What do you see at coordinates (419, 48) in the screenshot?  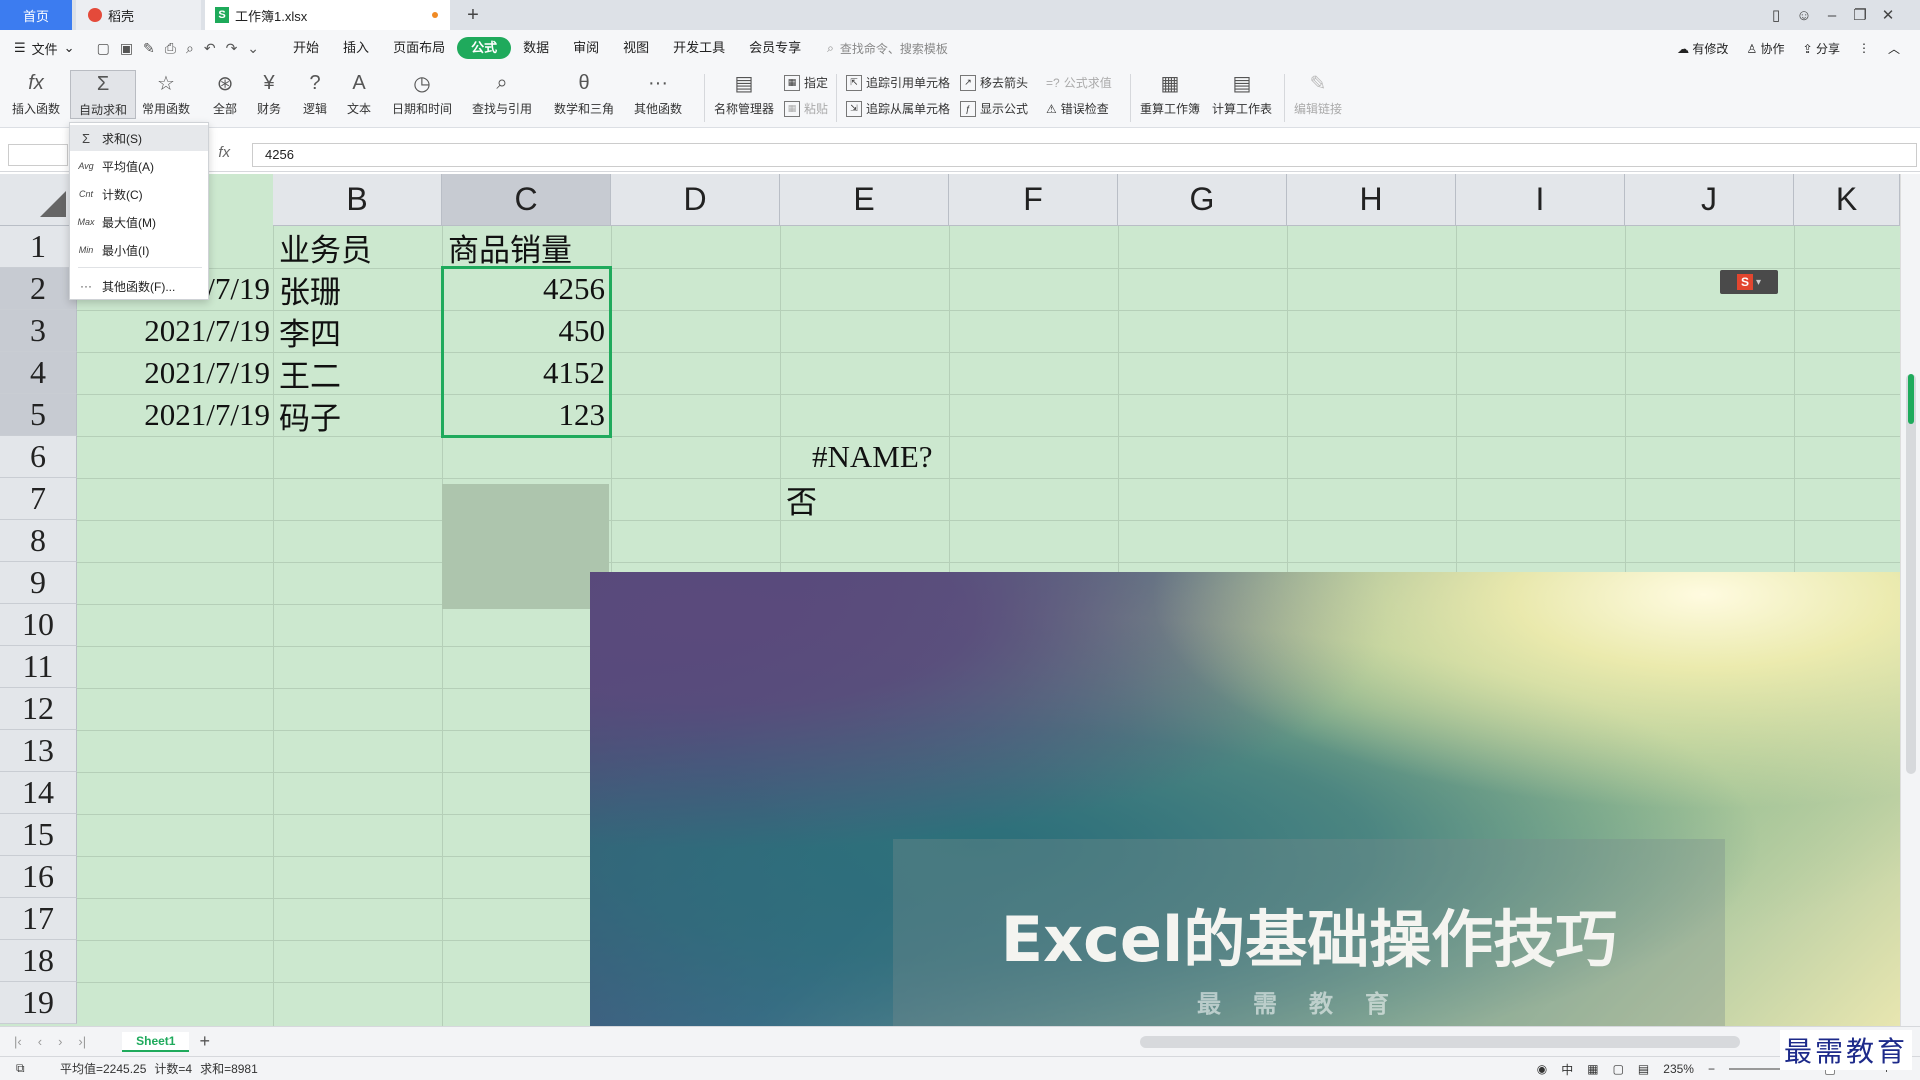 I see `menu-page-layout: 页面布局` at bounding box center [419, 48].